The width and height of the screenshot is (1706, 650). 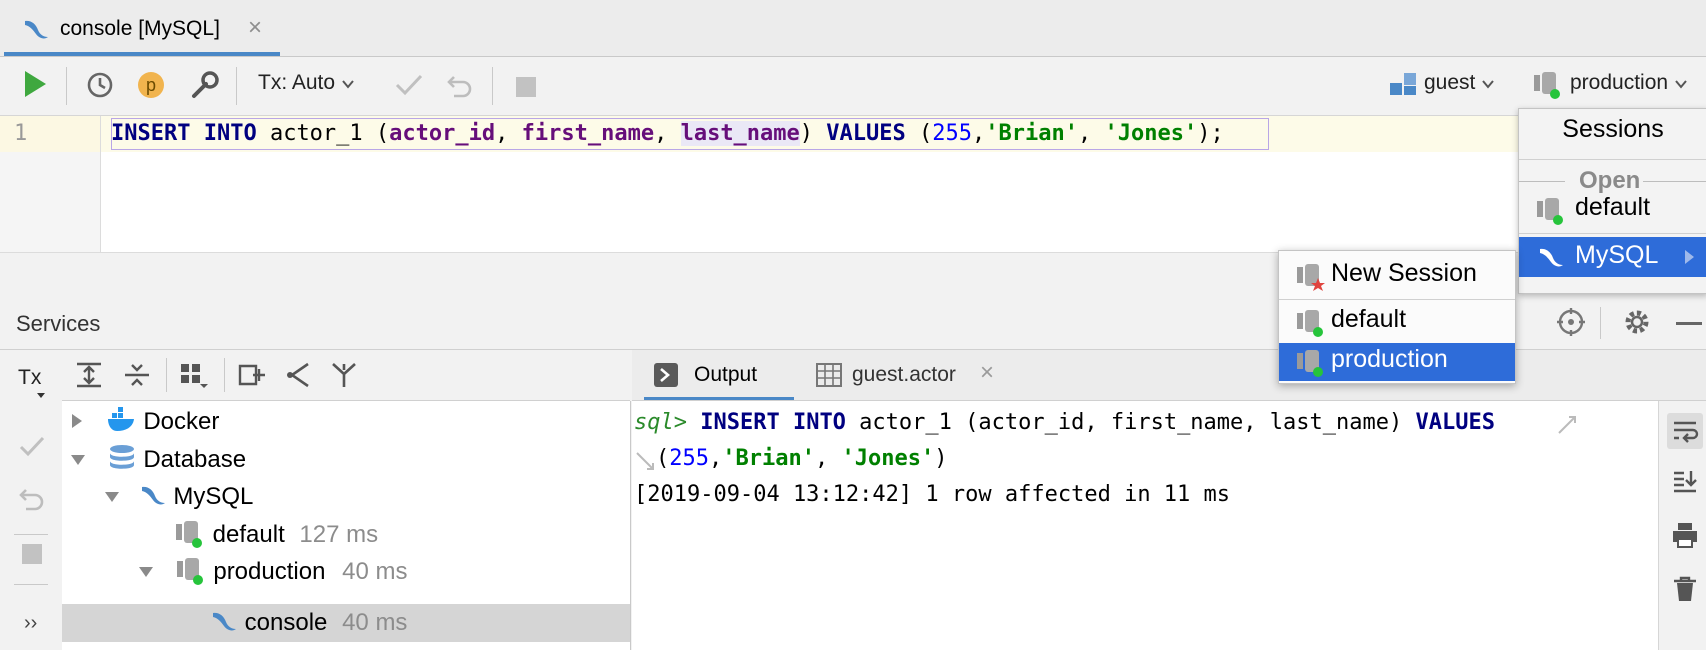 What do you see at coordinates (195, 459) in the screenshot?
I see `tree-label: Database` at bounding box center [195, 459].